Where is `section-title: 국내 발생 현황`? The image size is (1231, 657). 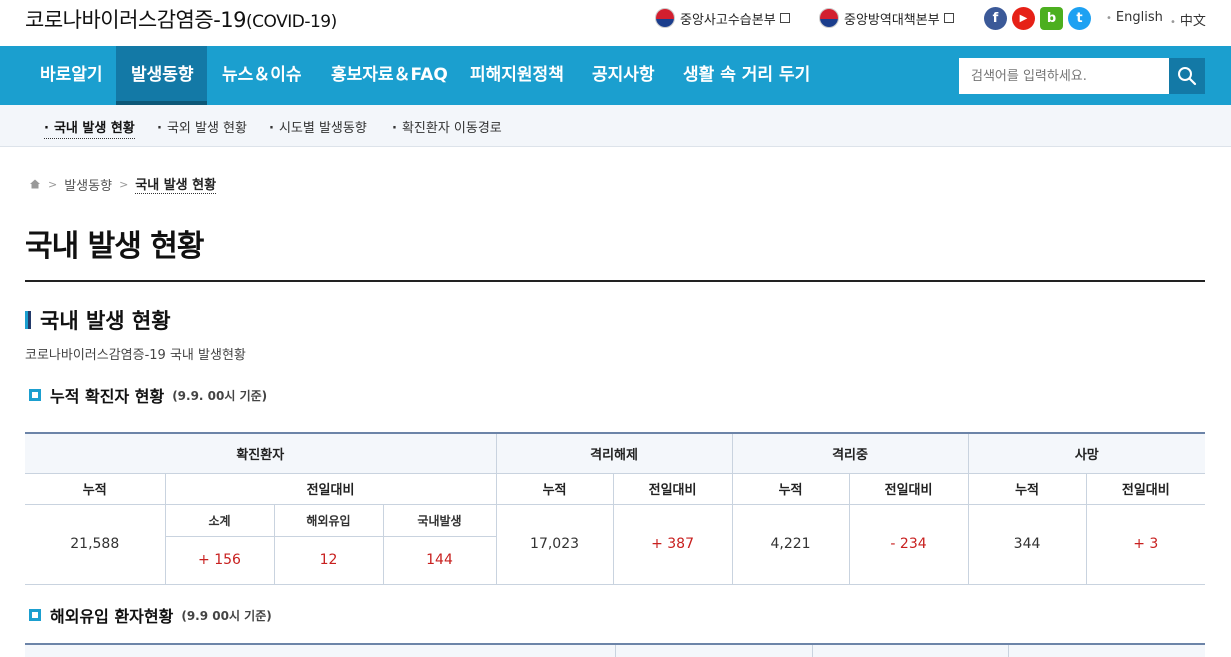
section-title: 국내 발생 현황 is located at coordinates (98, 320).